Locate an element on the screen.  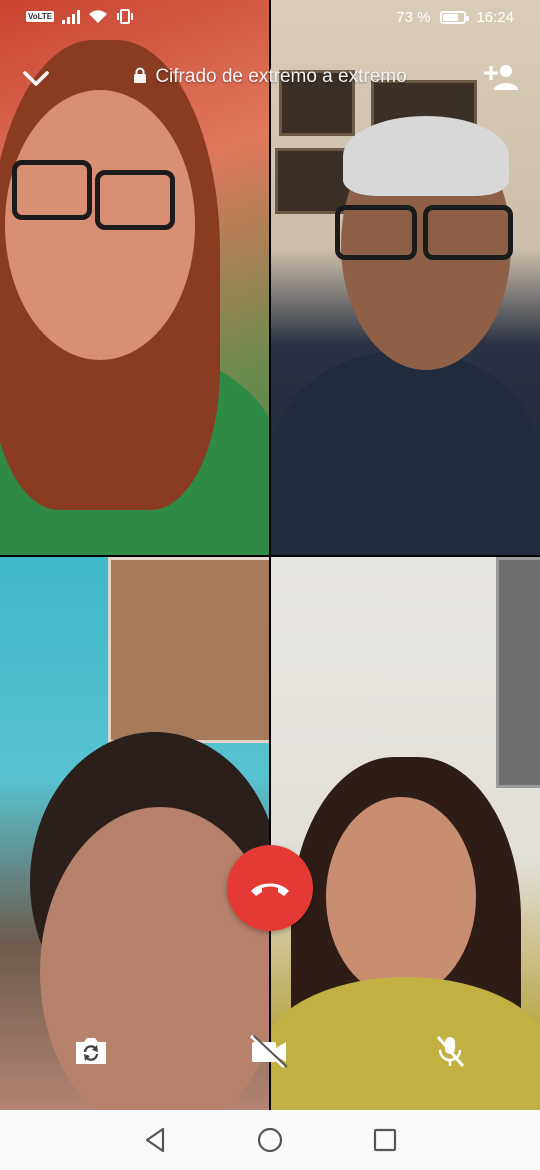
battery-percent: 73 % is located at coordinates (413, 17).